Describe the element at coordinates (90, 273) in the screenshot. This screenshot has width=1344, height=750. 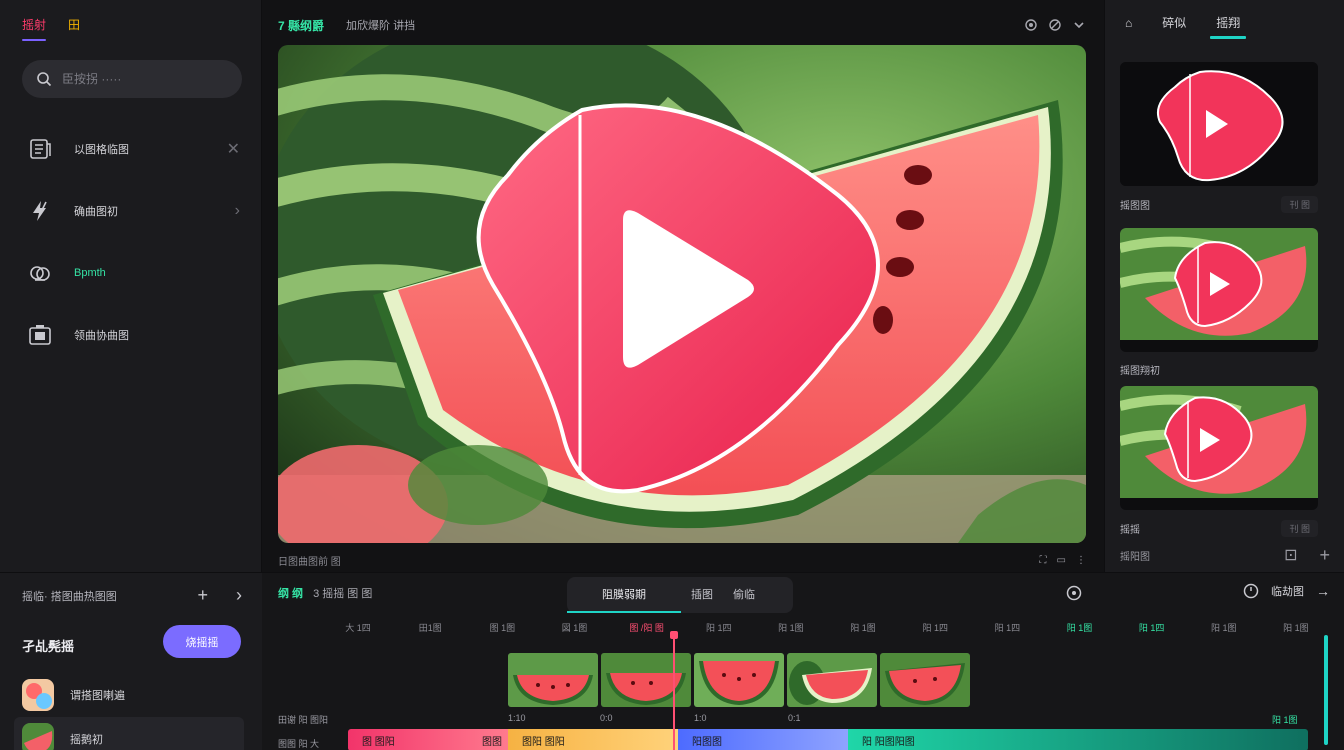
I see `menu-item-label: Bpmth` at that location.